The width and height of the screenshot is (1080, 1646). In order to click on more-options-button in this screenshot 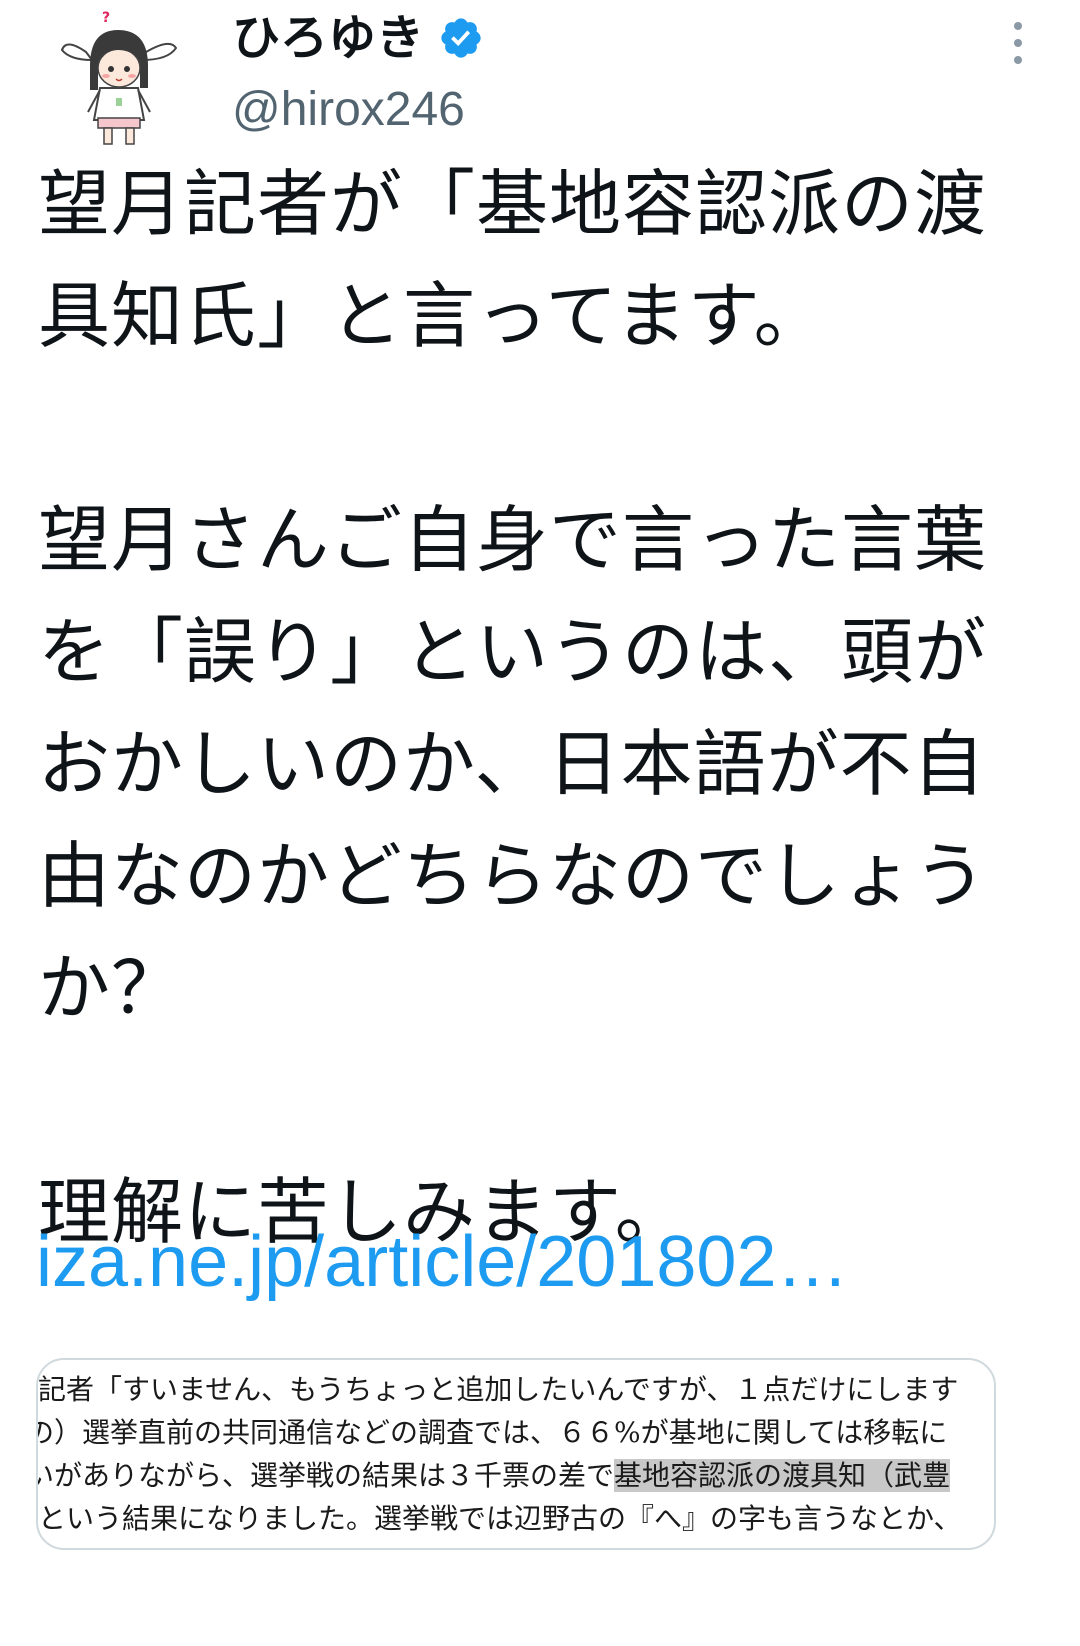, I will do `click(1018, 43)`.